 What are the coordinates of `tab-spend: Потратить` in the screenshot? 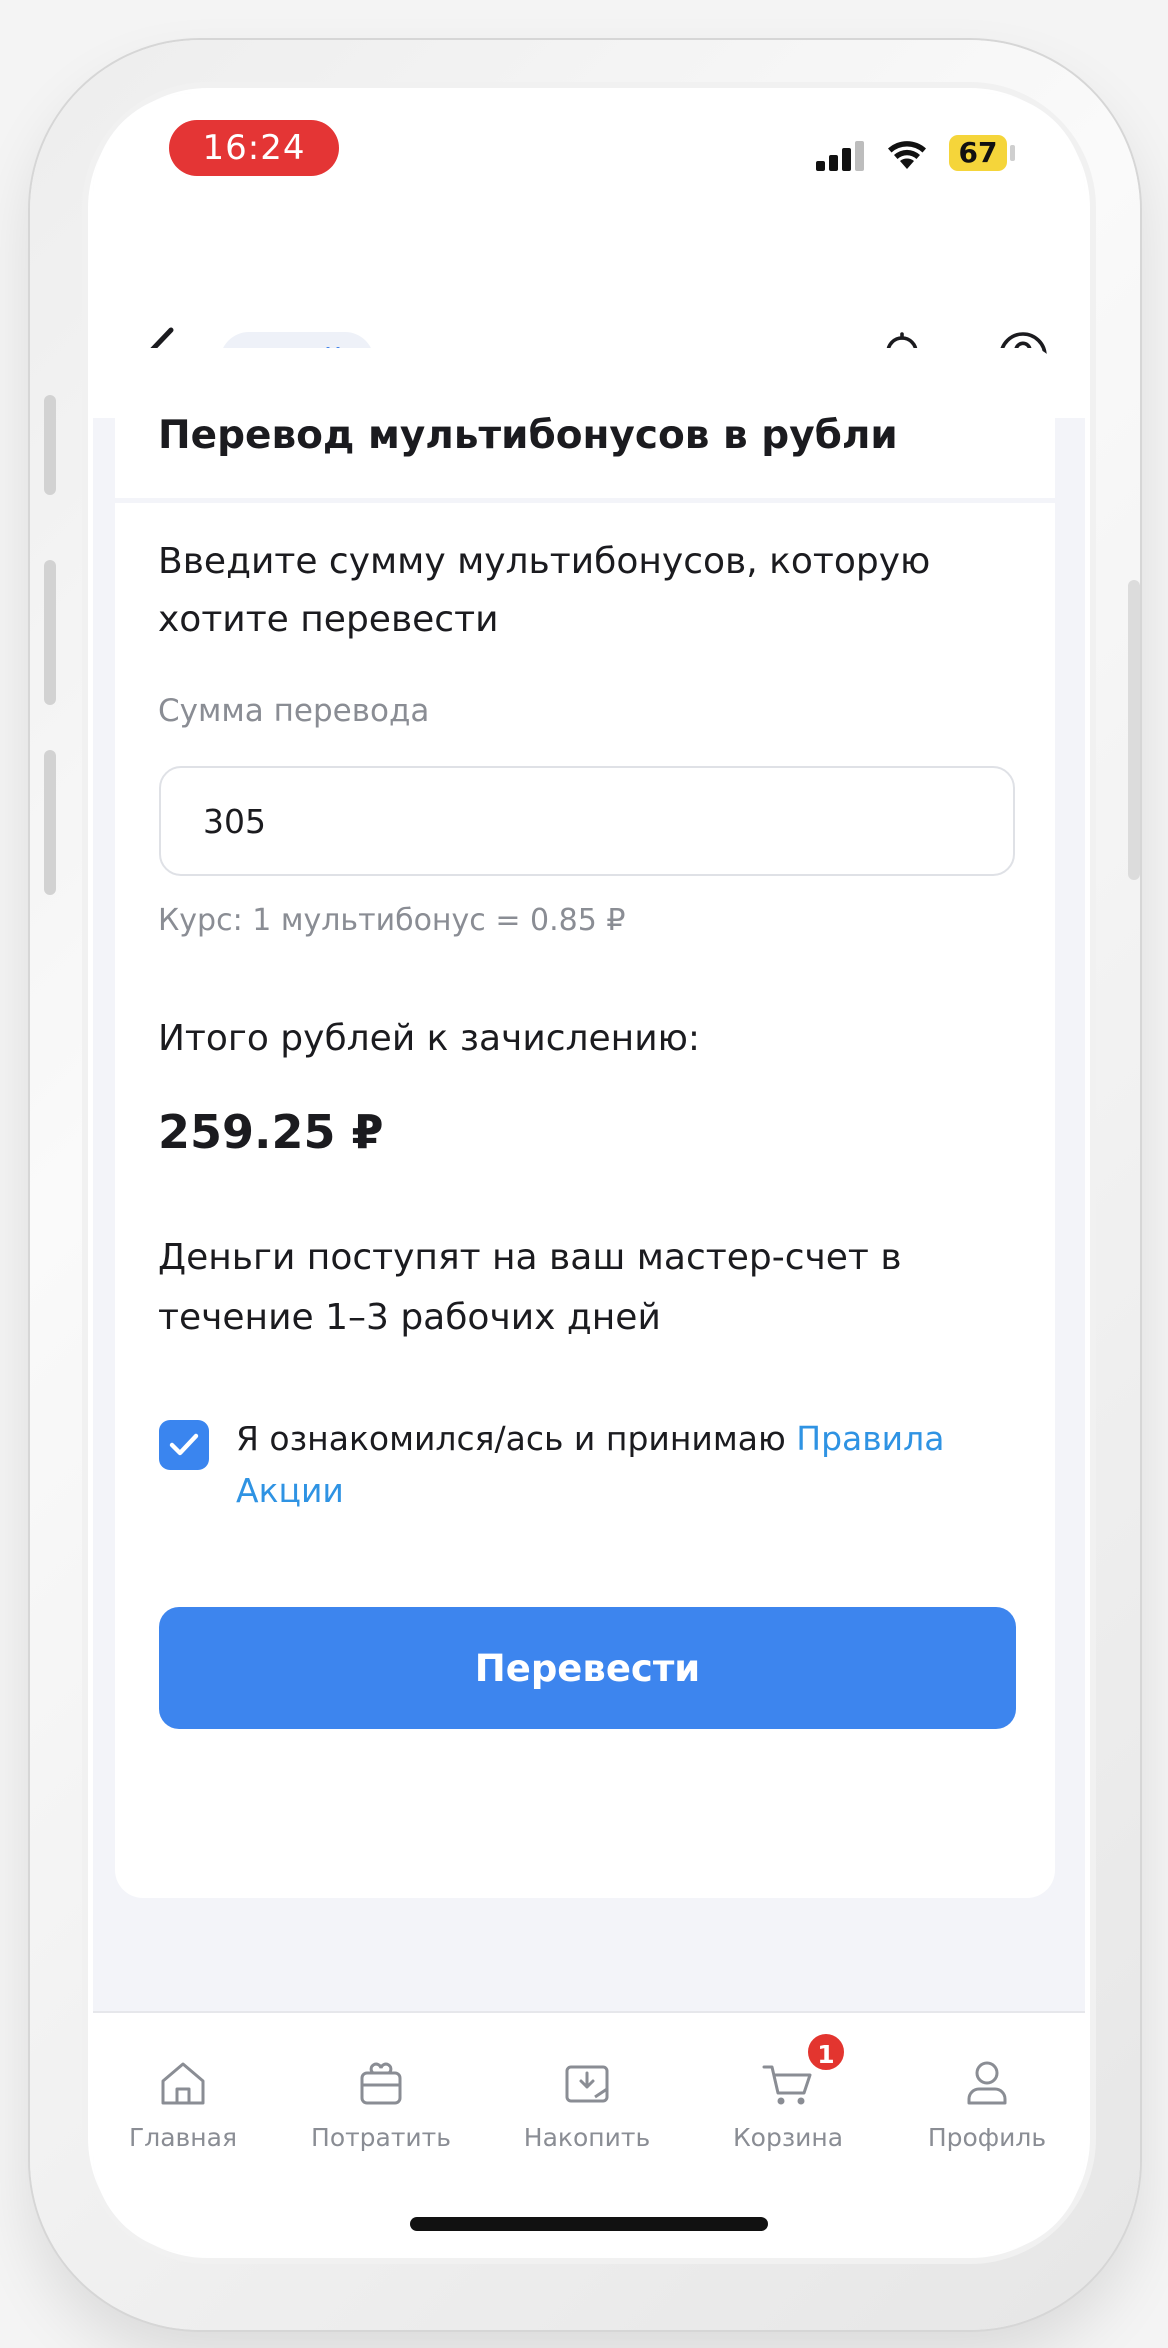 It's located at (381, 2102).